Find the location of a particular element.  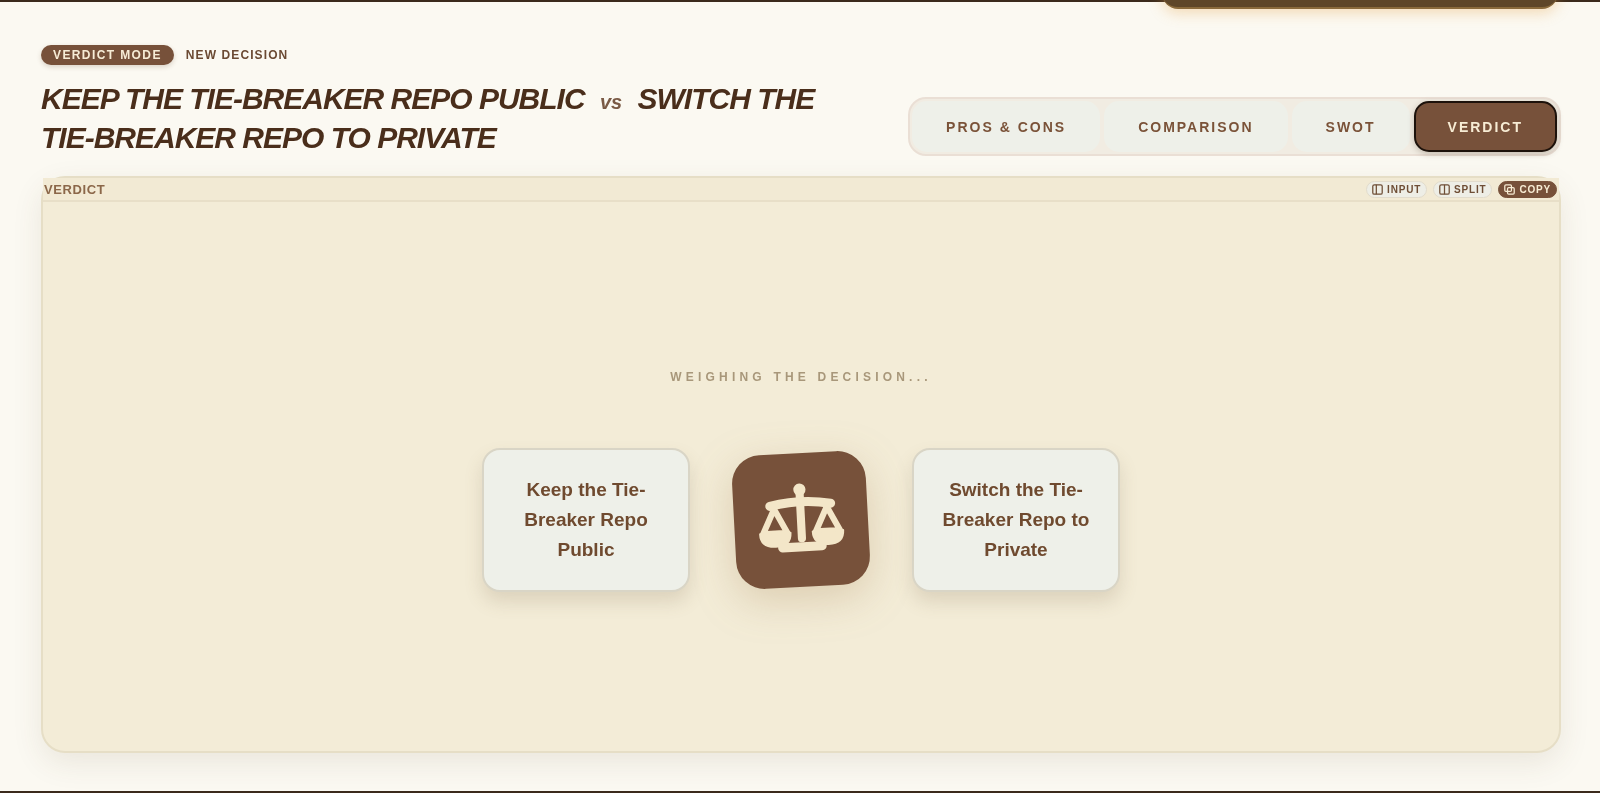

split-view-button: SPLIT is located at coordinates (1463, 189).